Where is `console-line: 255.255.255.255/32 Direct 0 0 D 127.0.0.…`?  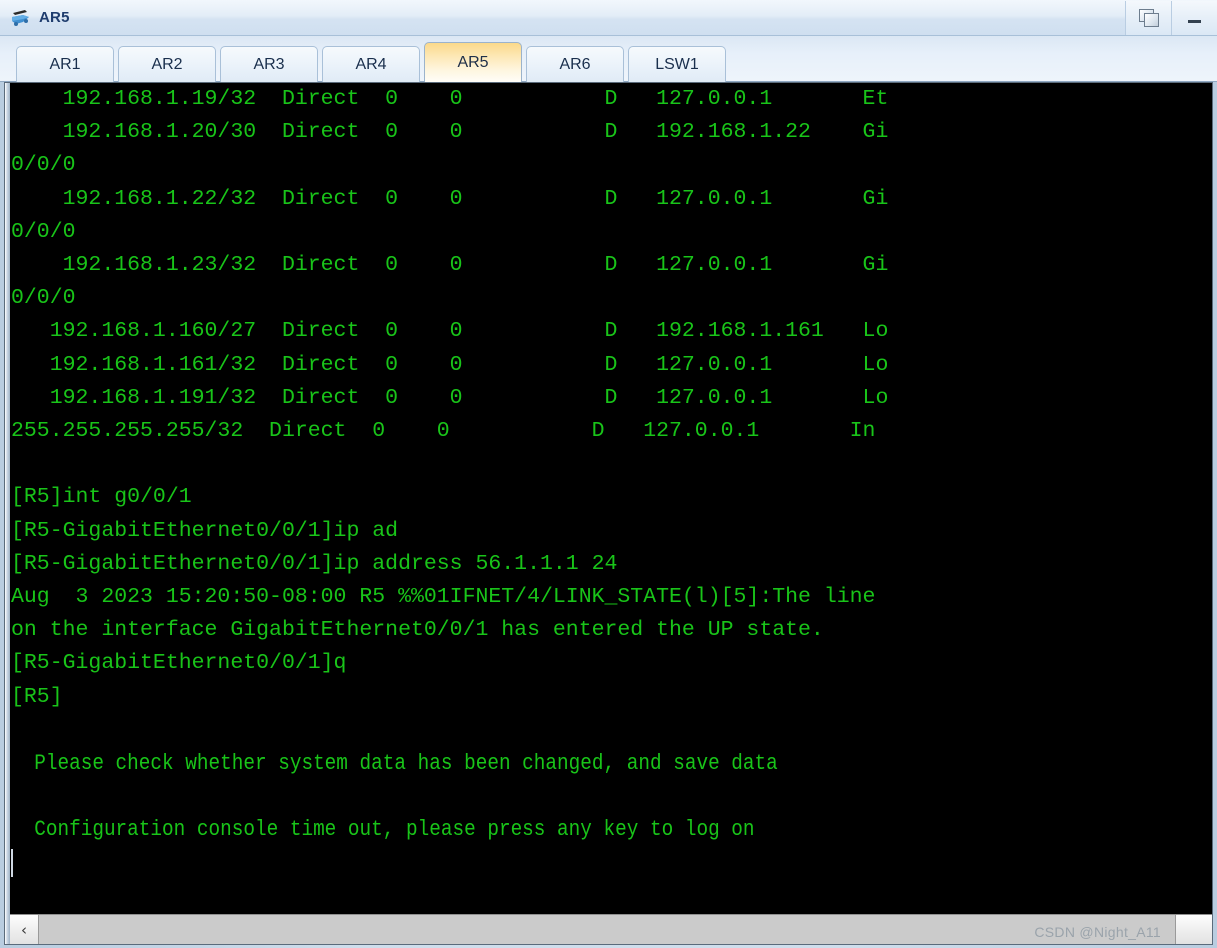
console-line: 255.255.255.255/32 Direct 0 0 D 127.0.0.… is located at coordinates (443, 431).